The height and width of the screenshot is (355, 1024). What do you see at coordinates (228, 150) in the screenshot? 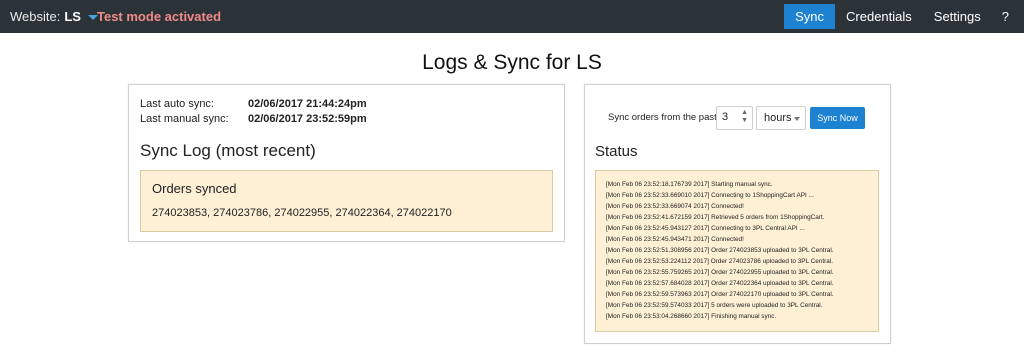
I see `sync-log-title: Sync Log (most recent)` at bounding box center [228, 150].